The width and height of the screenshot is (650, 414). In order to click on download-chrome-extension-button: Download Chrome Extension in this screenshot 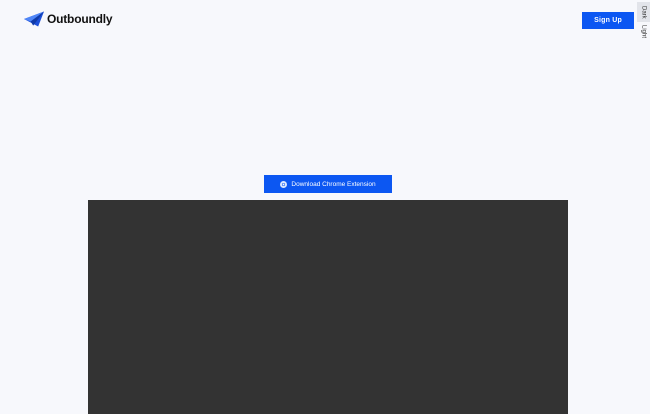, I will do `click(328, 184)`.